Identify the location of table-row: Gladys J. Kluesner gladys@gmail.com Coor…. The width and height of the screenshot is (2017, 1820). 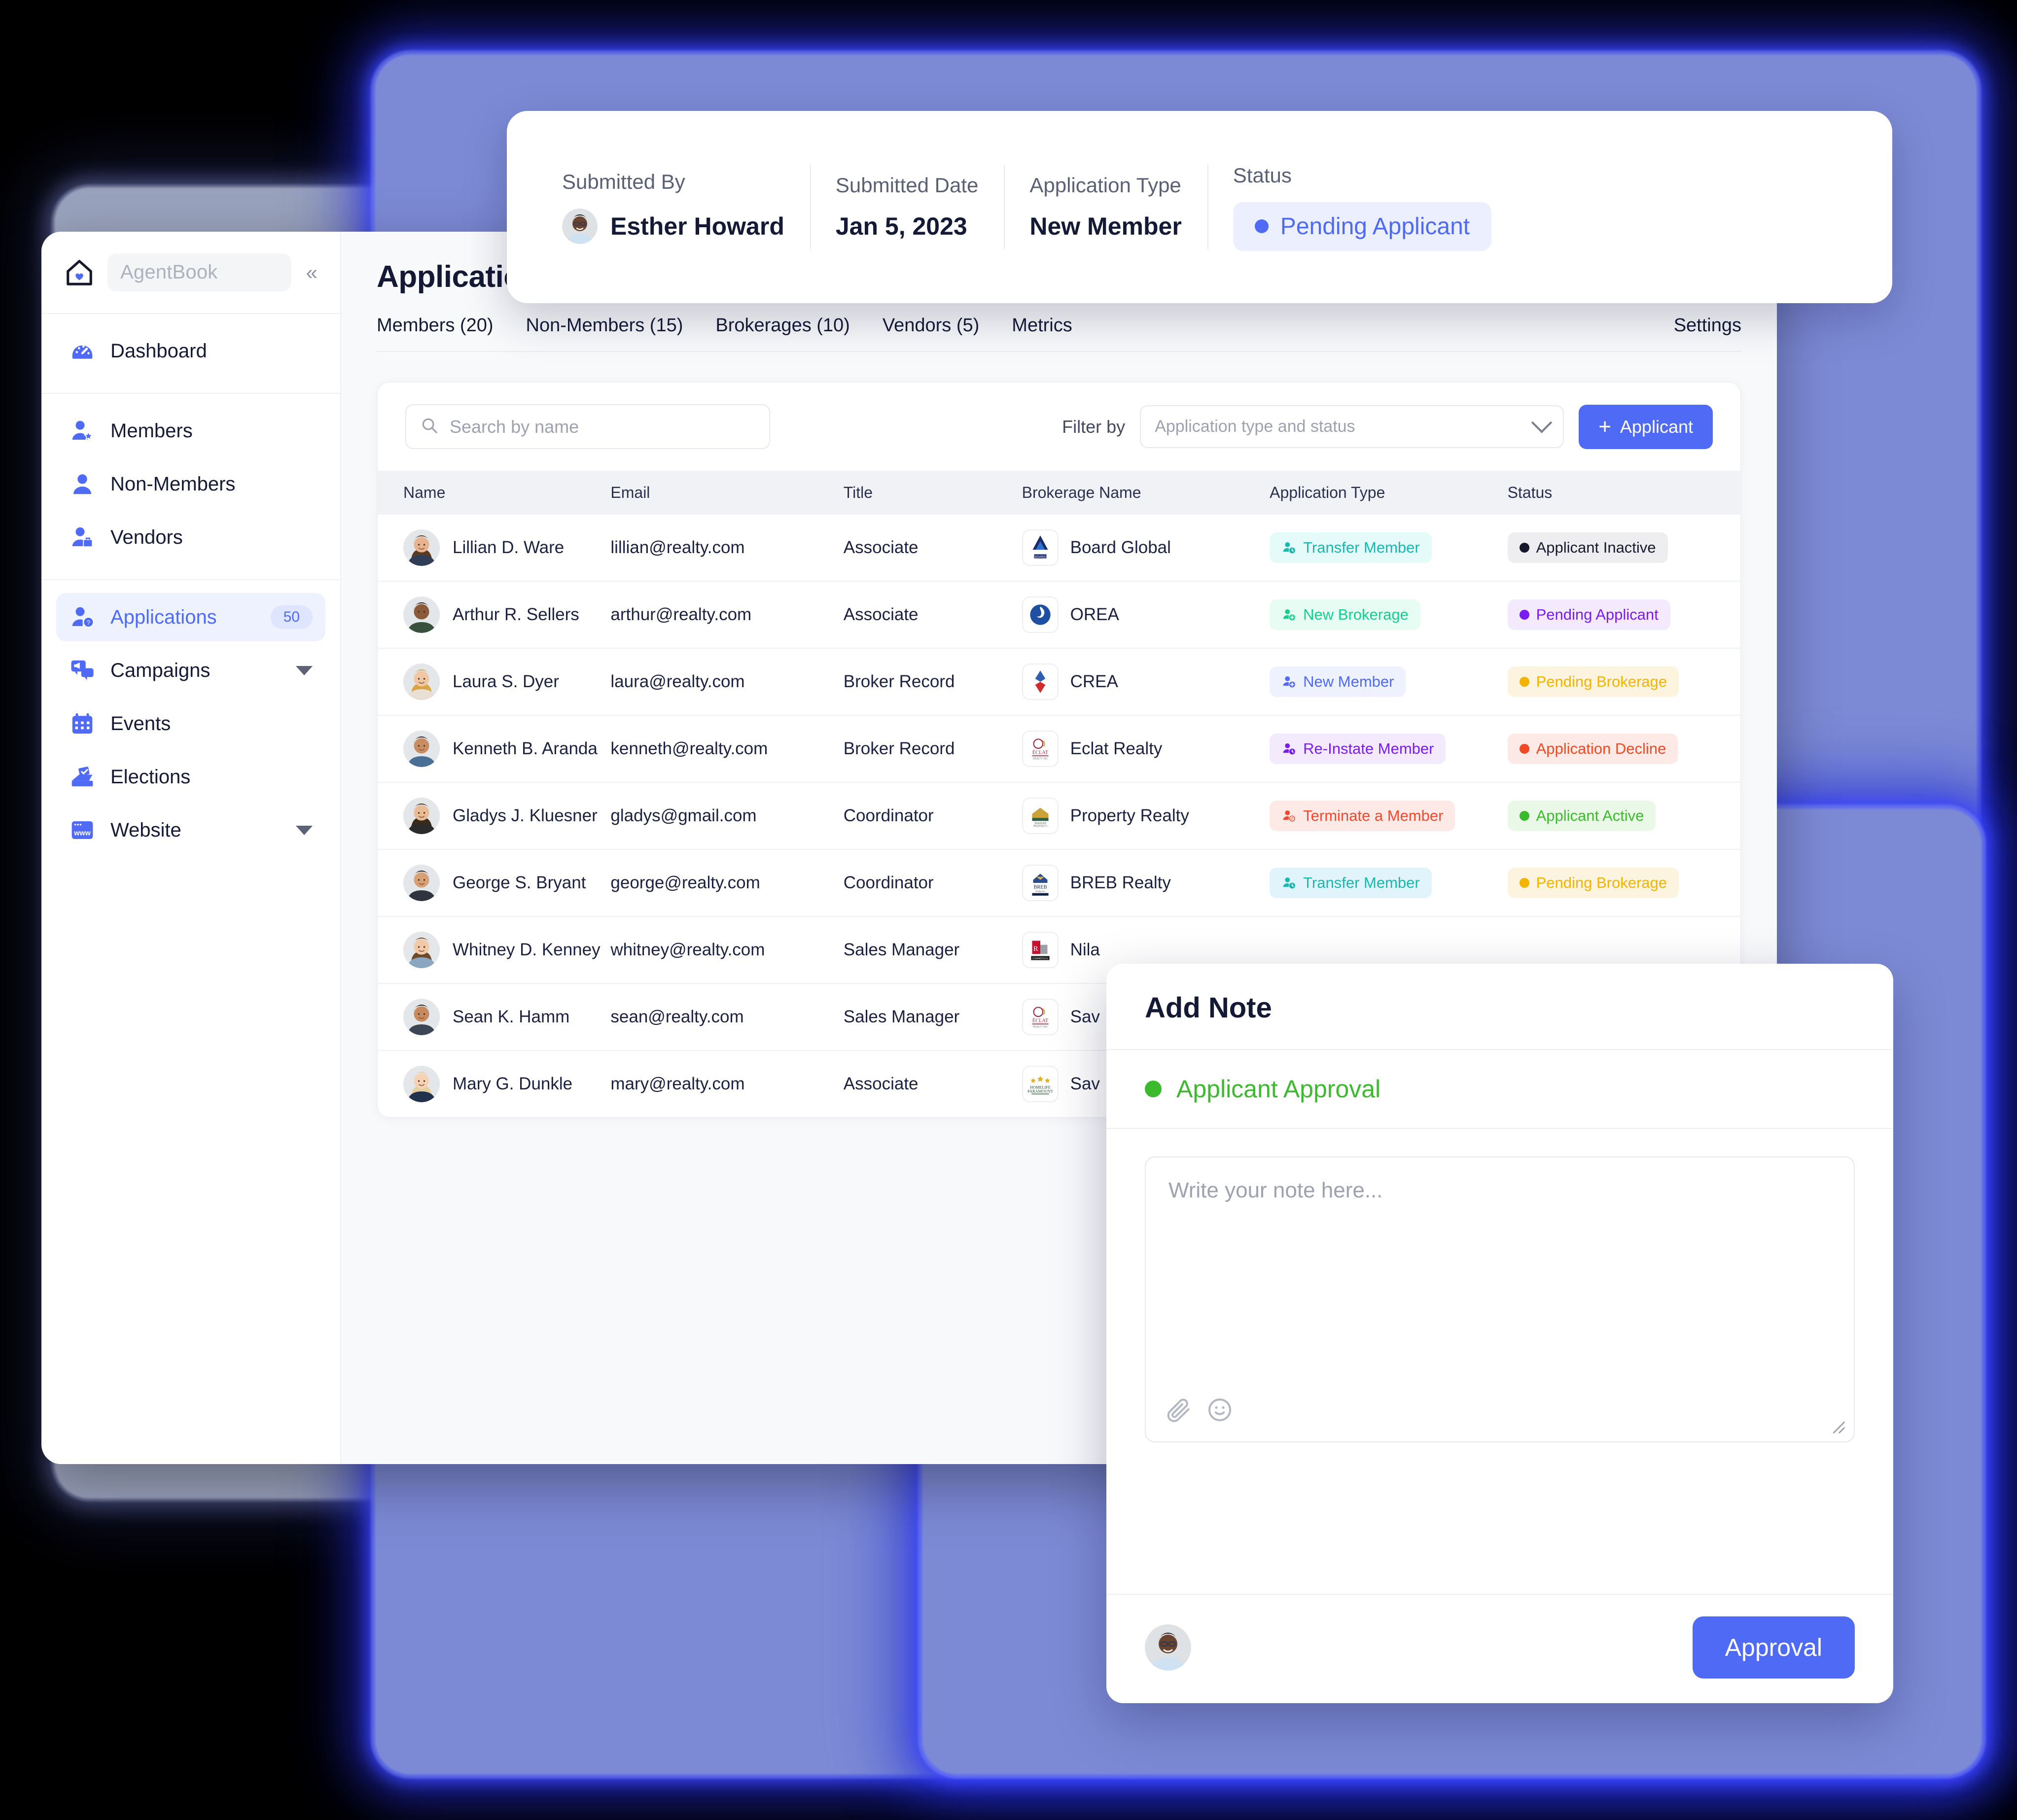
(1059, 816).